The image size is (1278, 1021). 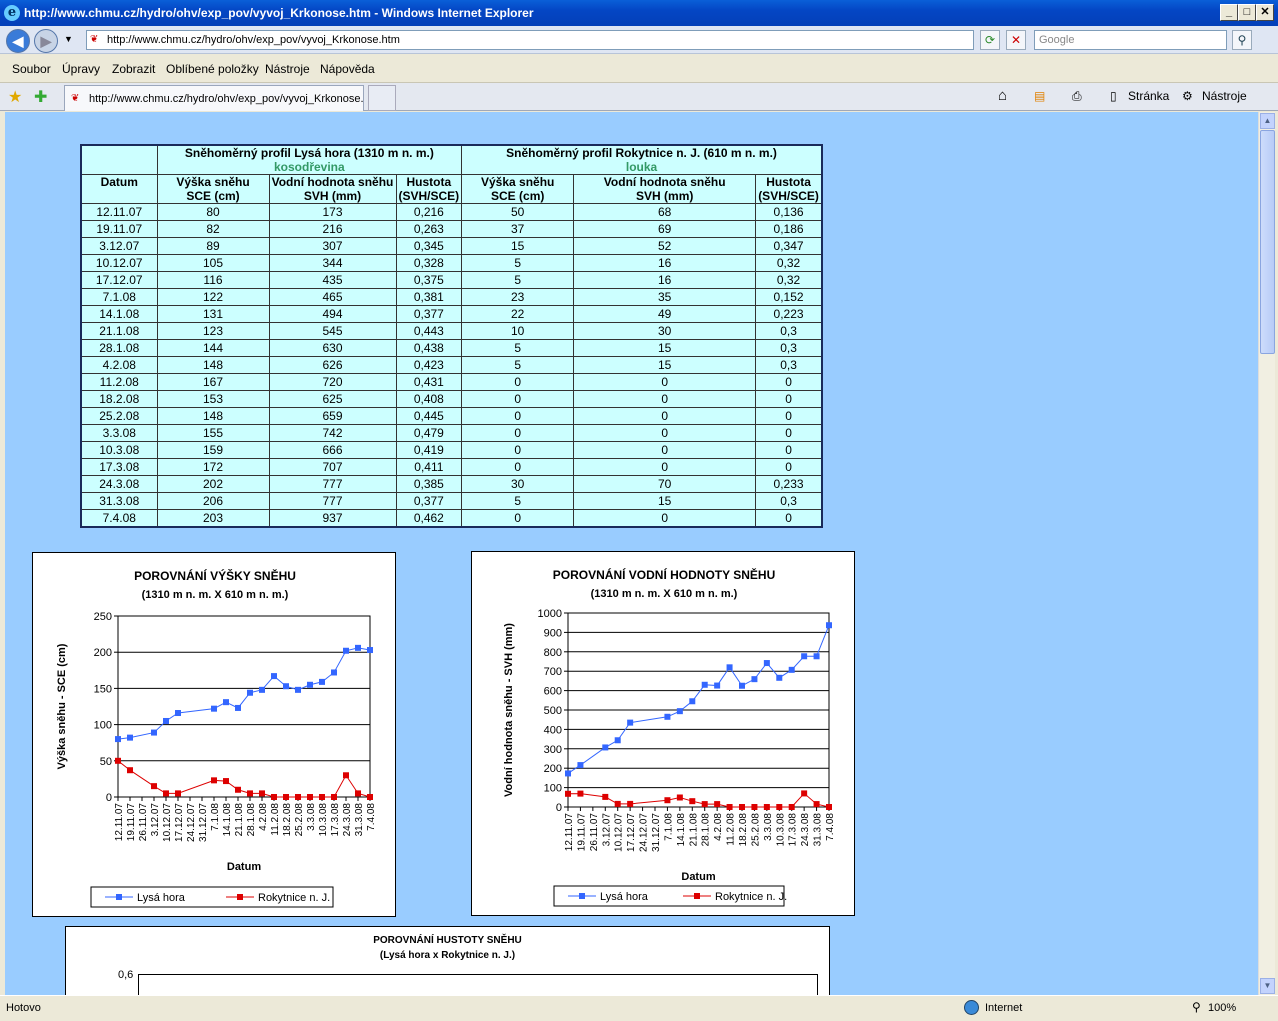 What do you see at coordinates (332, 212) in the screenshot?
I see `table-cell: 173` at bounding box center [332, 212].